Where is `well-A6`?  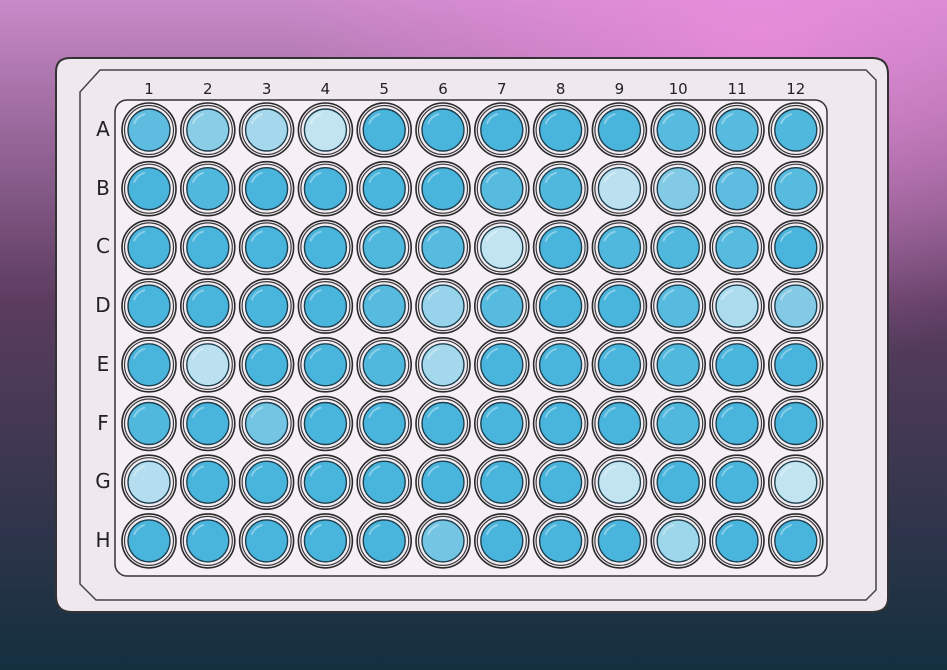
well-A6 is located at coordinates (443, 130).